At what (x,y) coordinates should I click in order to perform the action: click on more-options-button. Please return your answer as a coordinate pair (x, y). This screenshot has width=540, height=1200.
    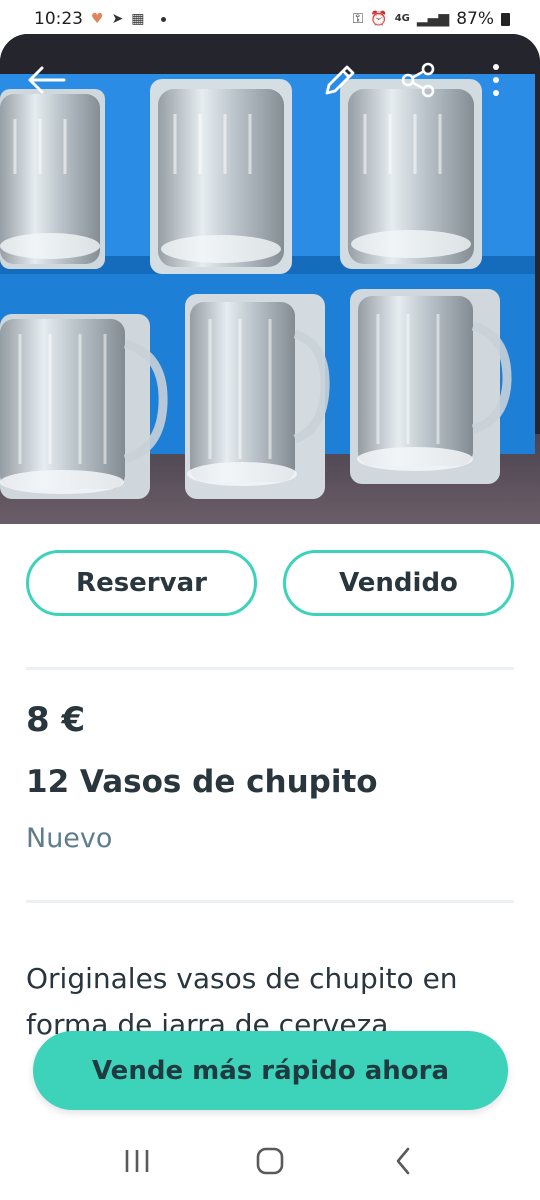
    Looking at the image, I should click on (496, 80).